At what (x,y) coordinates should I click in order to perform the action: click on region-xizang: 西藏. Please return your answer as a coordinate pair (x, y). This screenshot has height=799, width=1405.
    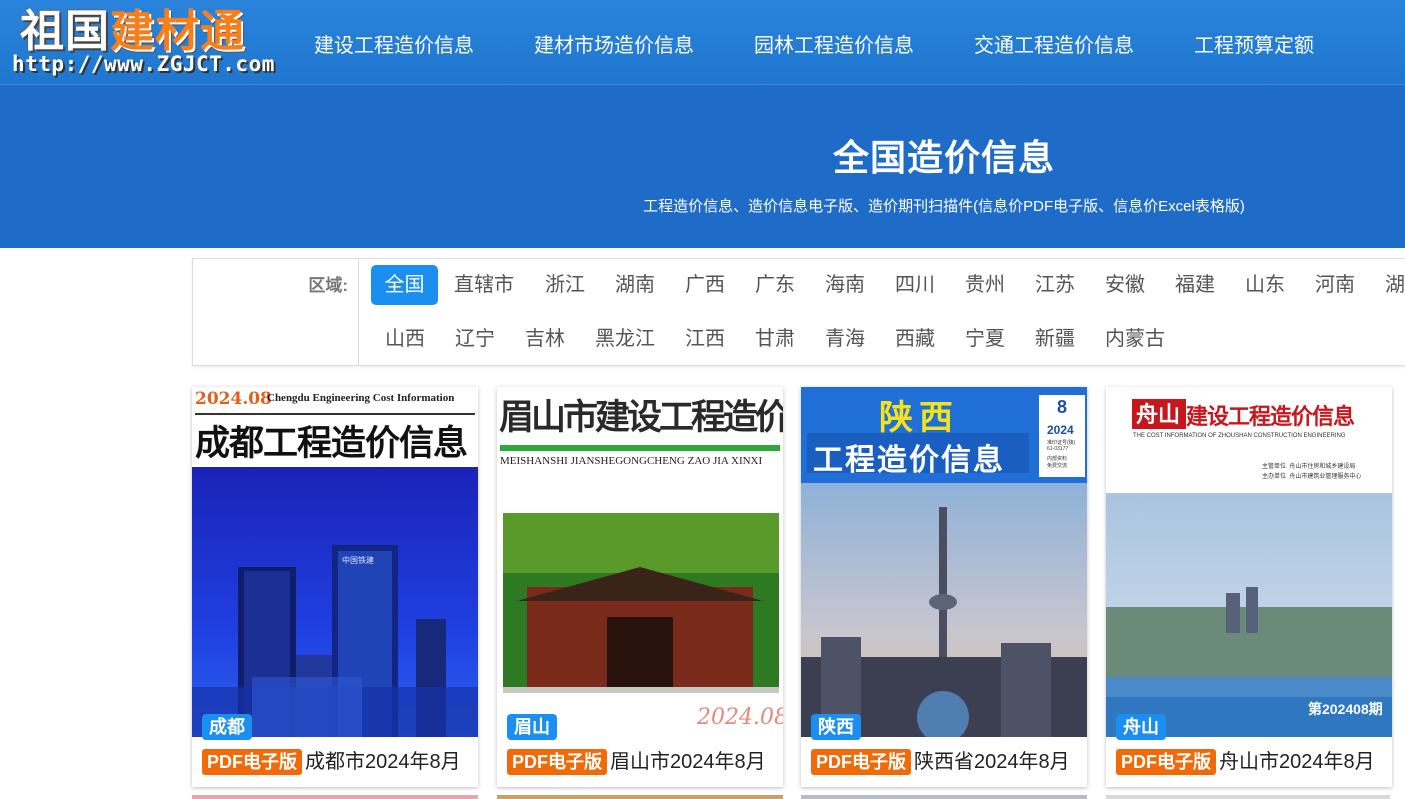
    Looking at the image, I should click on (915, 339).